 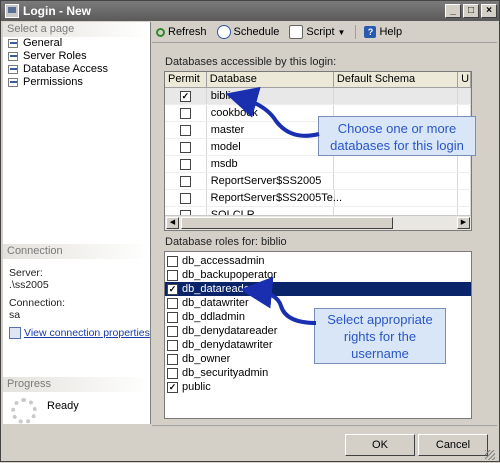 What do you see at coordinates (318, 373) in the screenshot?
I see `list-item: db_securityadmin` at bounding box center [318, 373].